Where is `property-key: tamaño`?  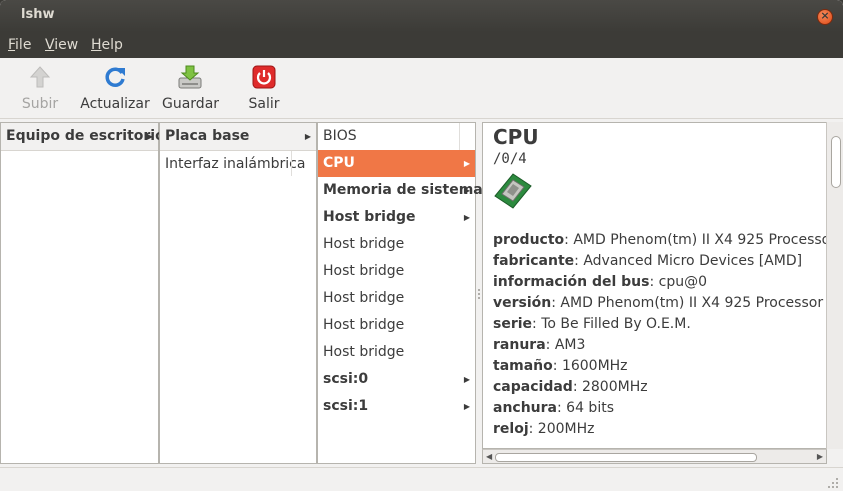
property-key: tamaño is located at coordinates (523, 366).